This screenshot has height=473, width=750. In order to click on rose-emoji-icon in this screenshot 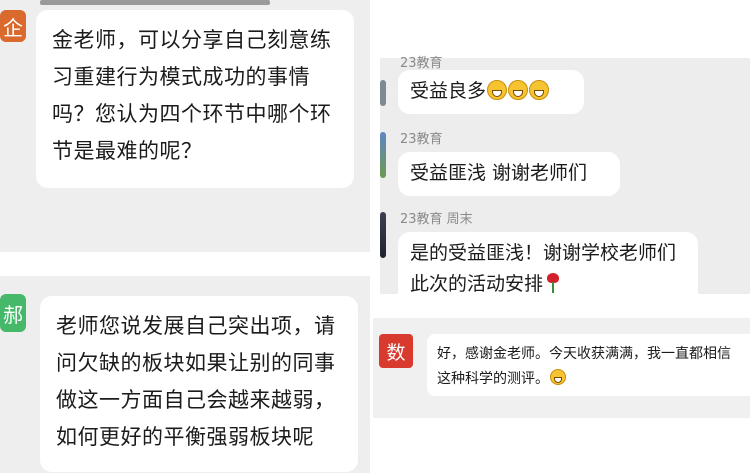, I will do `click(553, 283)`.